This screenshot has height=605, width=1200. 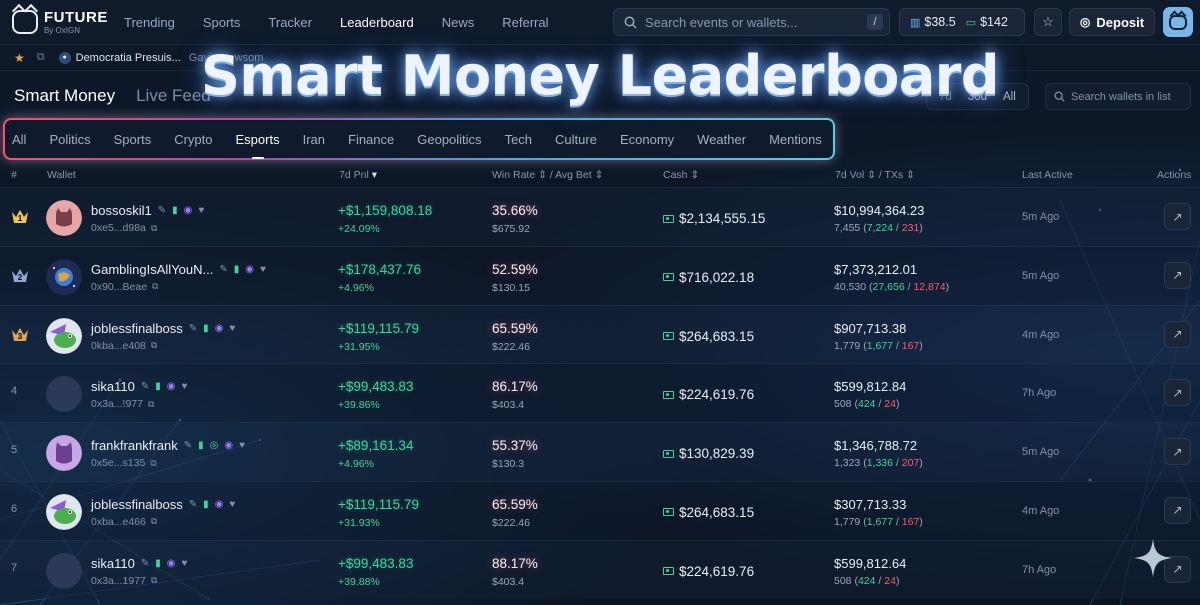 I want to click on txs-buy: 7,224, so click(x=879, y=228).